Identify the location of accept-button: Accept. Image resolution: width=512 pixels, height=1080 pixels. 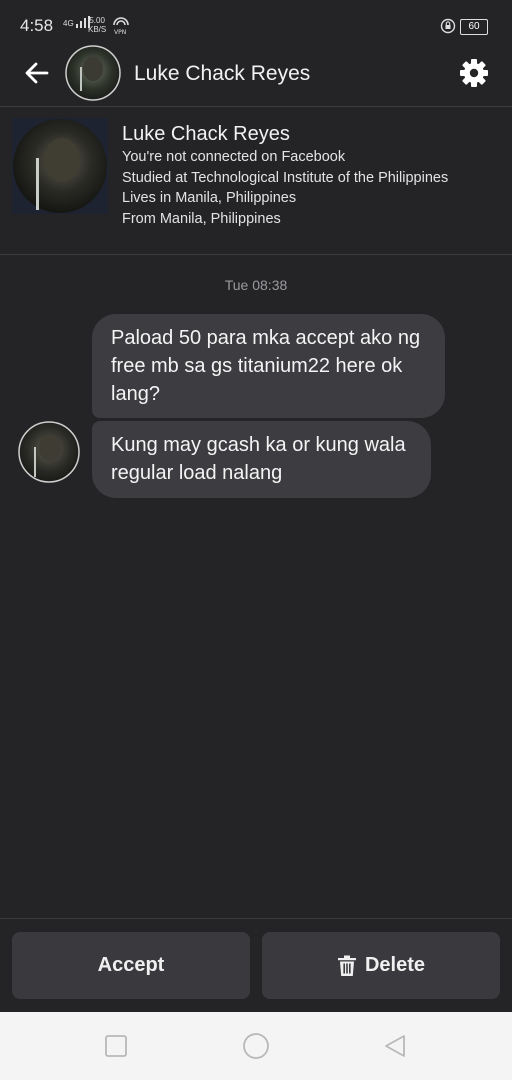
(131, 965).